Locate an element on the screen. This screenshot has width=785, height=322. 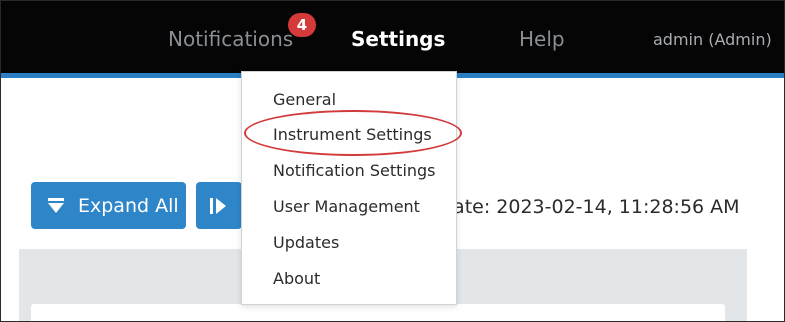
menu-item-general: General is located at coordinates (304, 100).